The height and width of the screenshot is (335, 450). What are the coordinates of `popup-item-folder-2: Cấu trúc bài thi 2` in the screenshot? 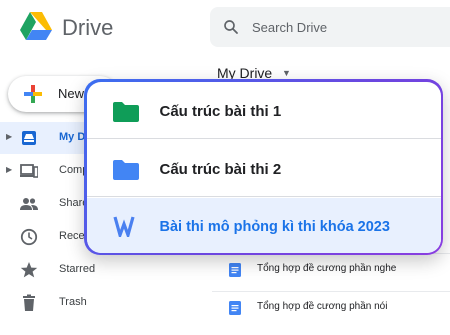 It's located at (263, 168).